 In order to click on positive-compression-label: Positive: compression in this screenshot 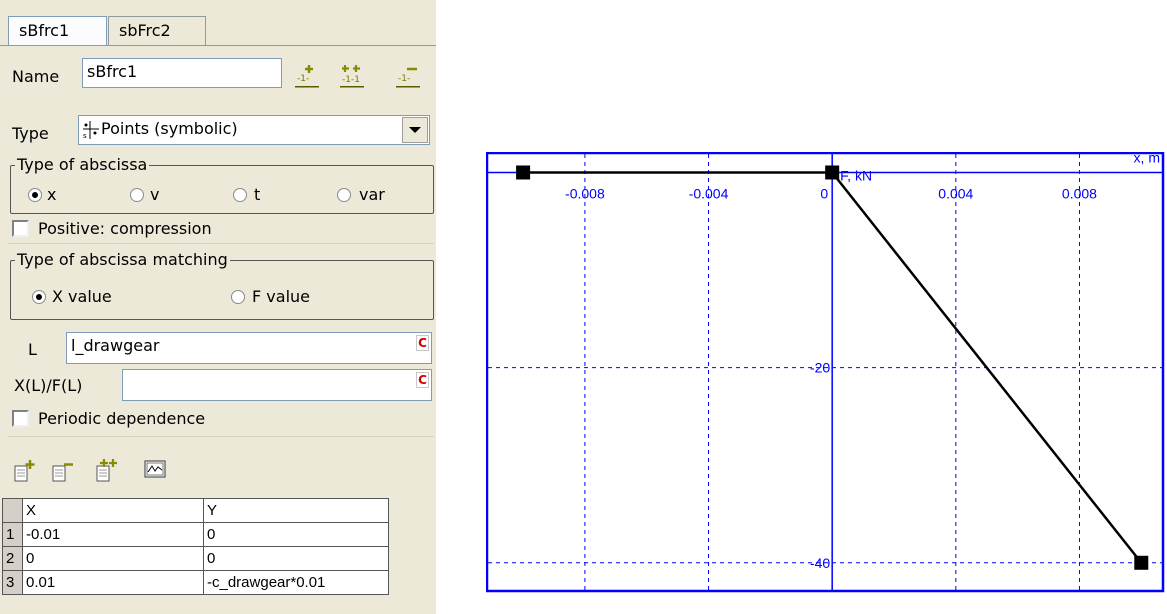, I will do `click(125, 228)`.